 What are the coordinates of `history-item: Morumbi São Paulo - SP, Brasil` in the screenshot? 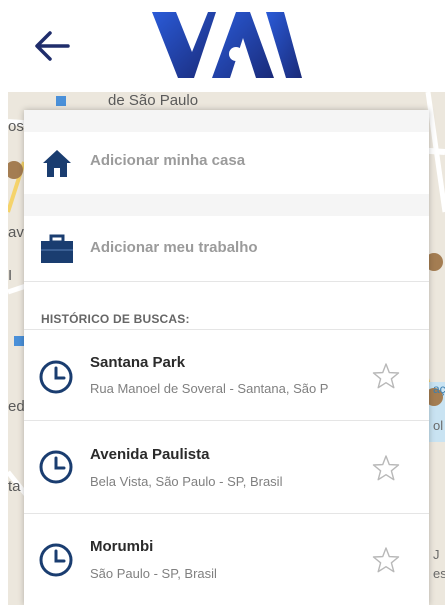 It's located at (226, 559).